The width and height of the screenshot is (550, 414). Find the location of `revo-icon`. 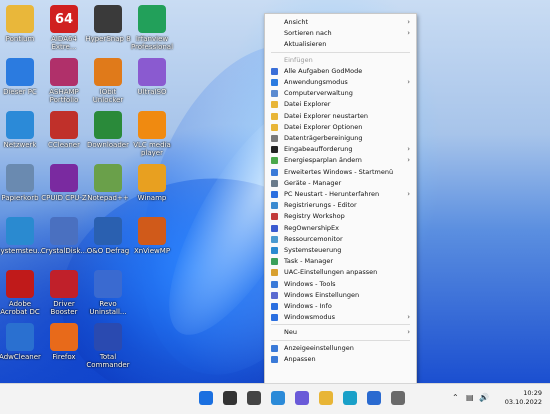

revo-icon is located at coordinates (108, 284).